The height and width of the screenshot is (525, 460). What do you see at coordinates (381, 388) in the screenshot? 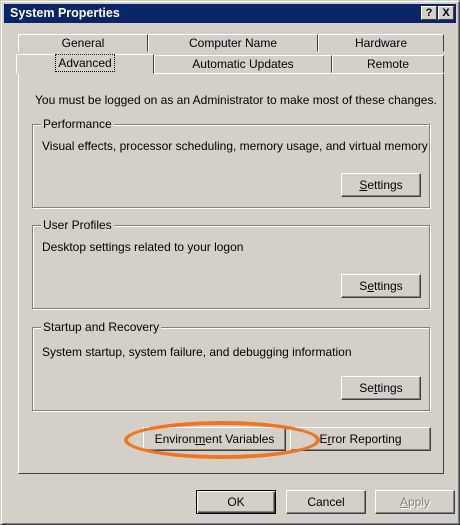
I see `startup-recovery-settings-button: Settings` at bounding box center [381, 388].